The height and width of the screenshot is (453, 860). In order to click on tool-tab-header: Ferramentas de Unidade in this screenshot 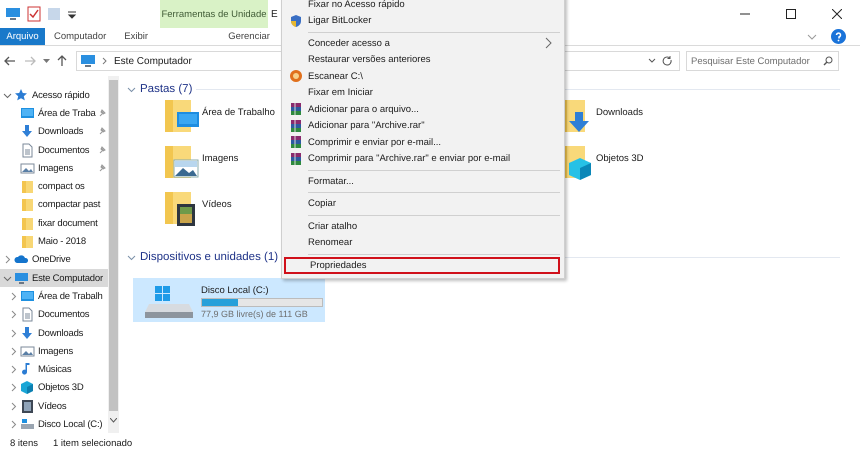, I will do `click(214, 14)`.